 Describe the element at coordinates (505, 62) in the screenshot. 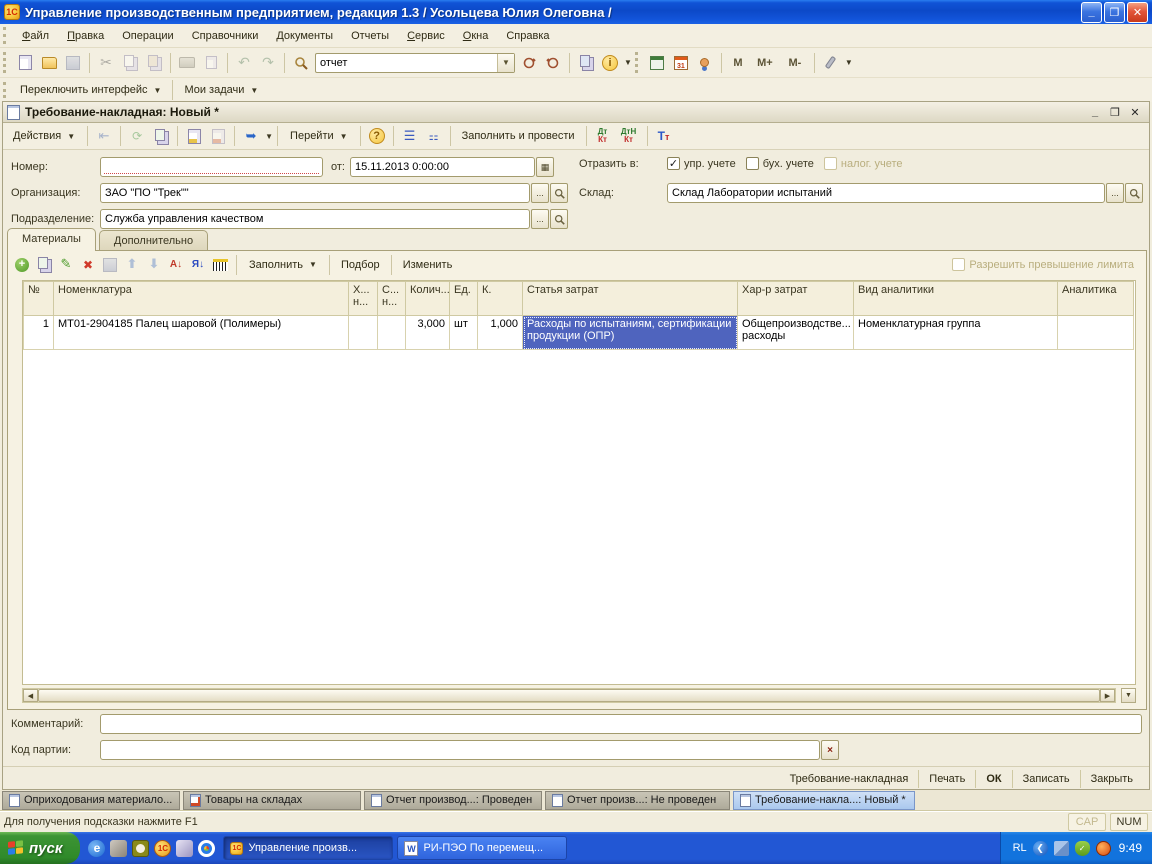

I see `search-dropdown-icon: ▼` at that location.